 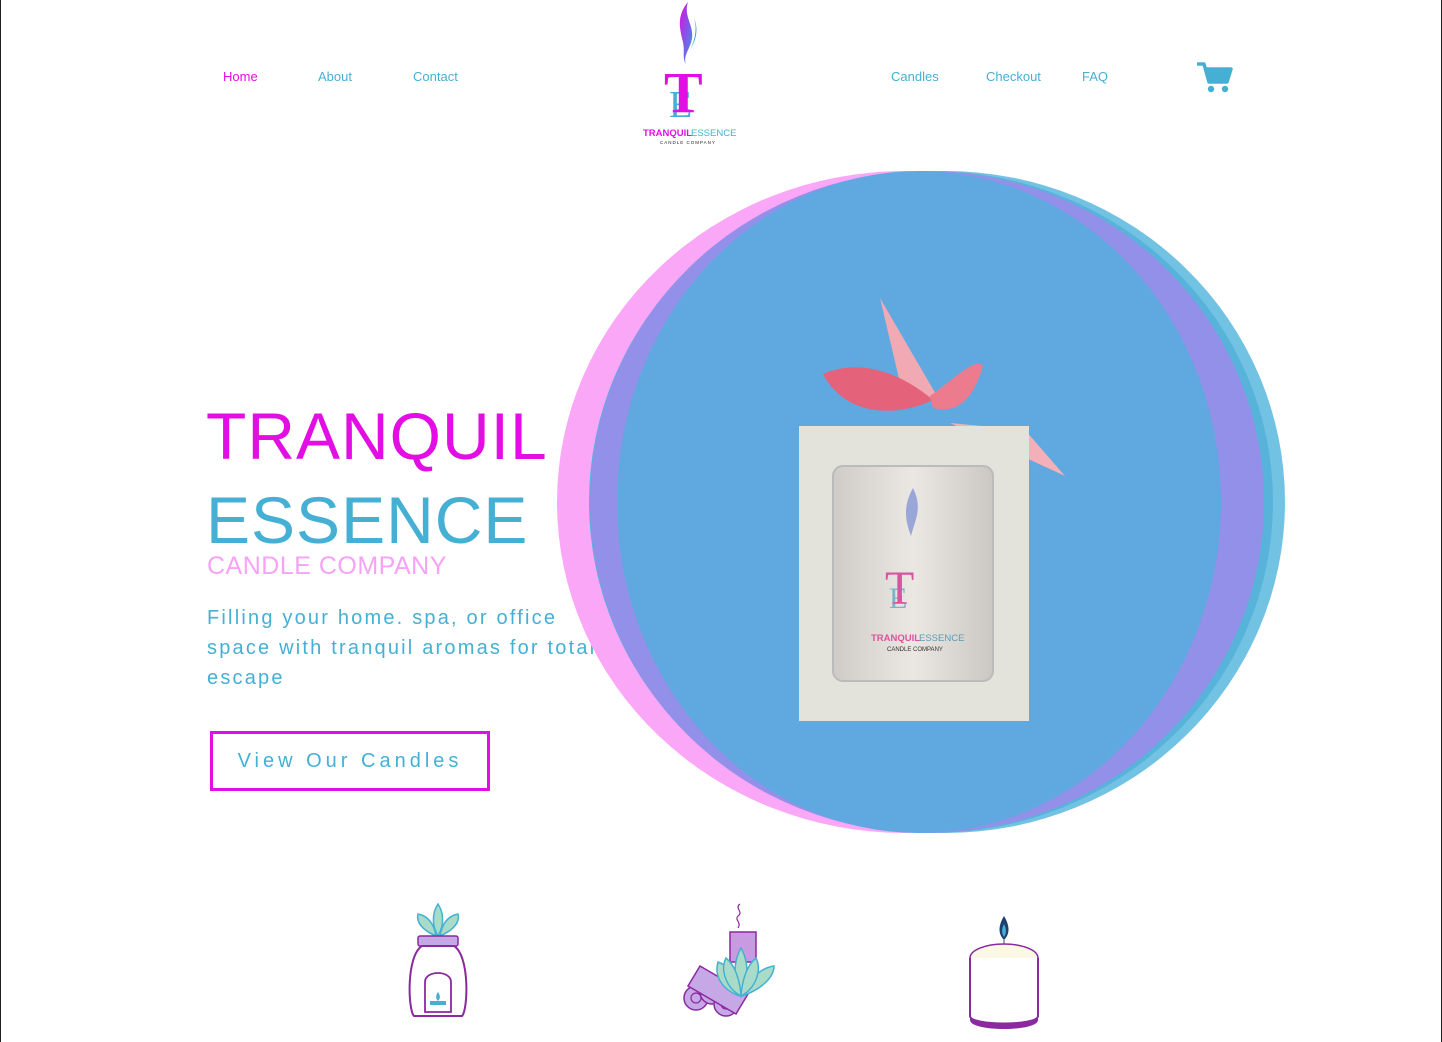 I want to click on nav-home: Home, so click(x=240, y=76).